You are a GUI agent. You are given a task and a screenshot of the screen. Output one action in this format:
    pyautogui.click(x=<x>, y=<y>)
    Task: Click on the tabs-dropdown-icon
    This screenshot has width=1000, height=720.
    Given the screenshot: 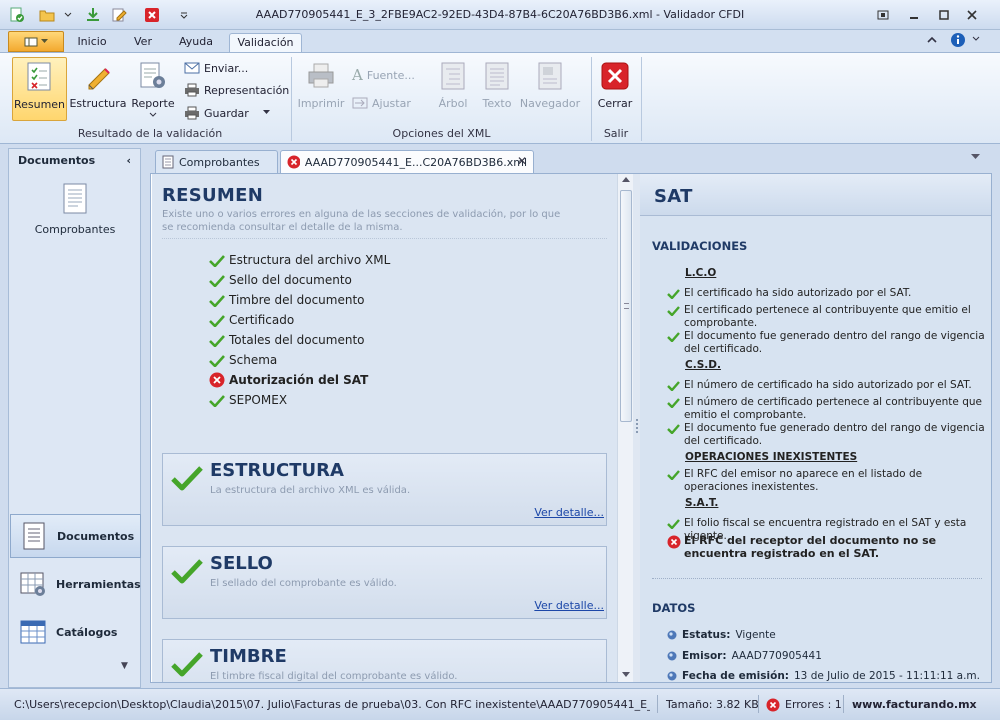 What is the action you would take?
    pyautogui.click(x=975, y=157)
    